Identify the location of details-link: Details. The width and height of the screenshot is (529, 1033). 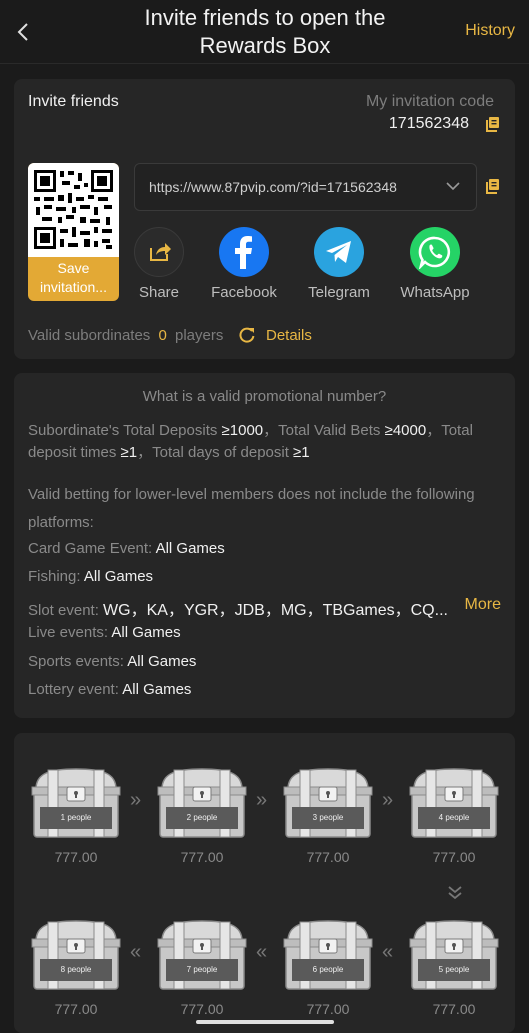
(289, 335).